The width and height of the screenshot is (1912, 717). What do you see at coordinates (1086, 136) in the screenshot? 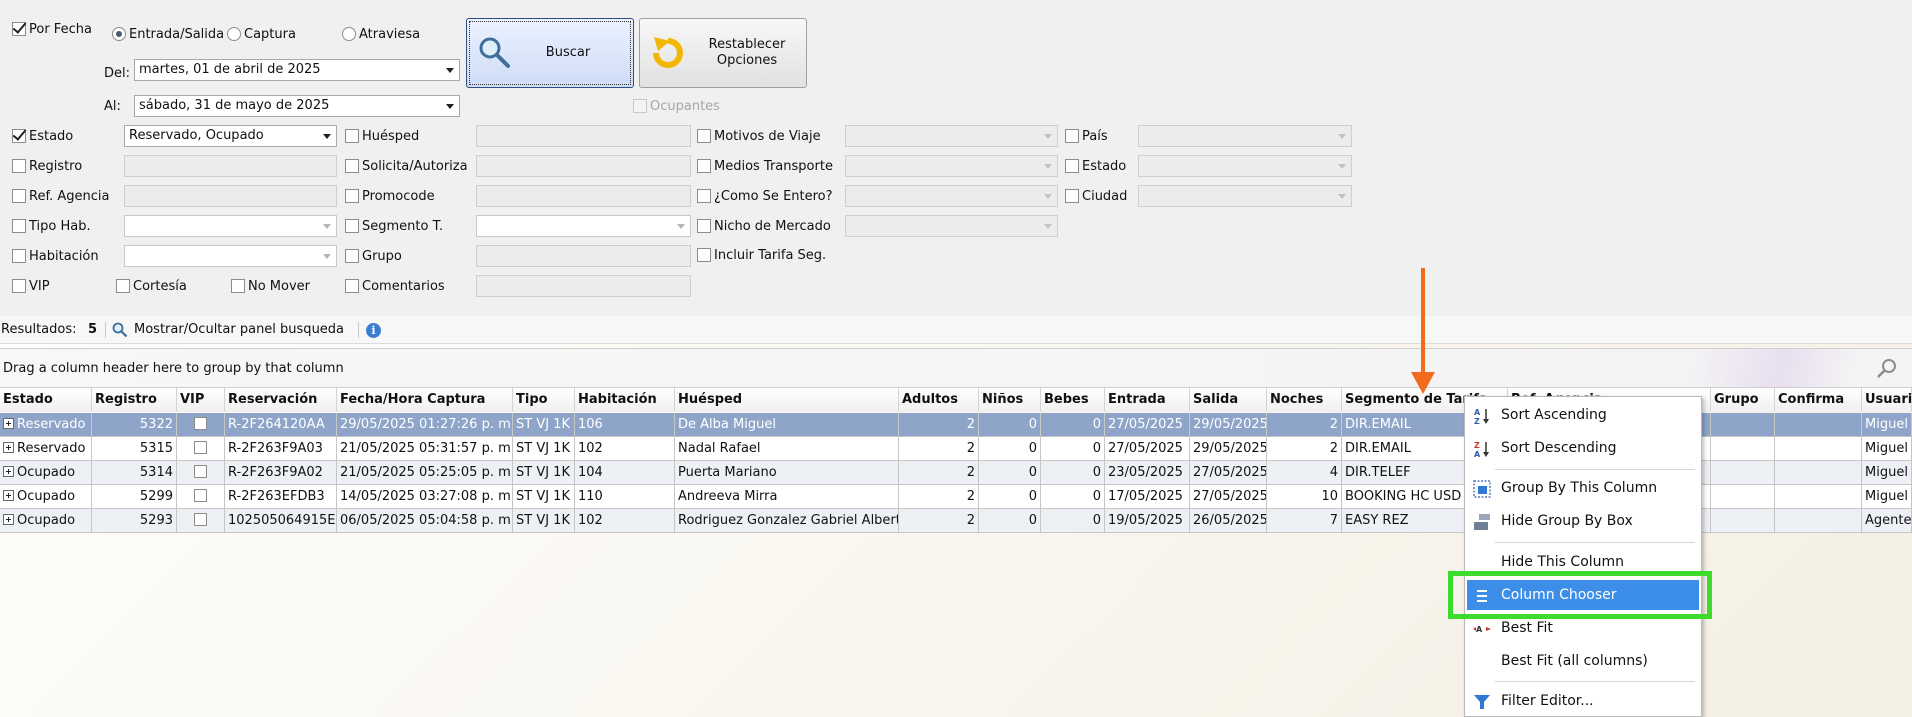
I see `pais-checkbox: País` at bounding box center [1086, 136].